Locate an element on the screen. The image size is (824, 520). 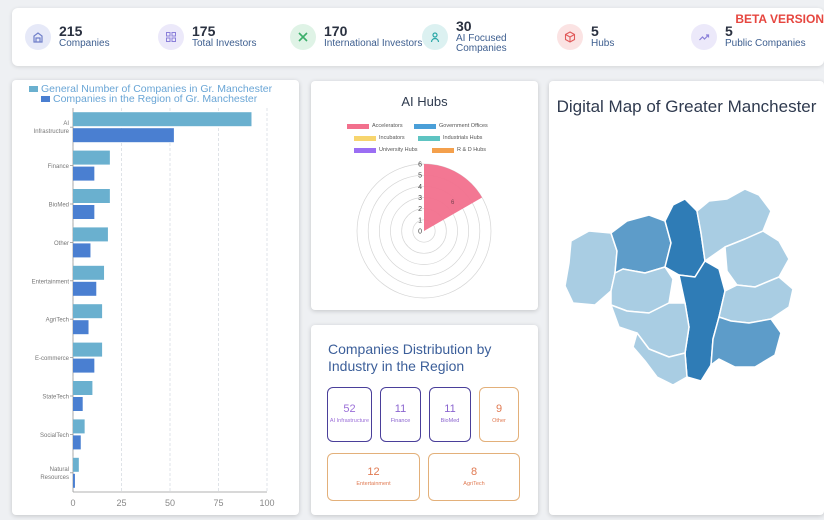
industry-card-biomed: 11 BioMed is located at coordinates (450, 414).